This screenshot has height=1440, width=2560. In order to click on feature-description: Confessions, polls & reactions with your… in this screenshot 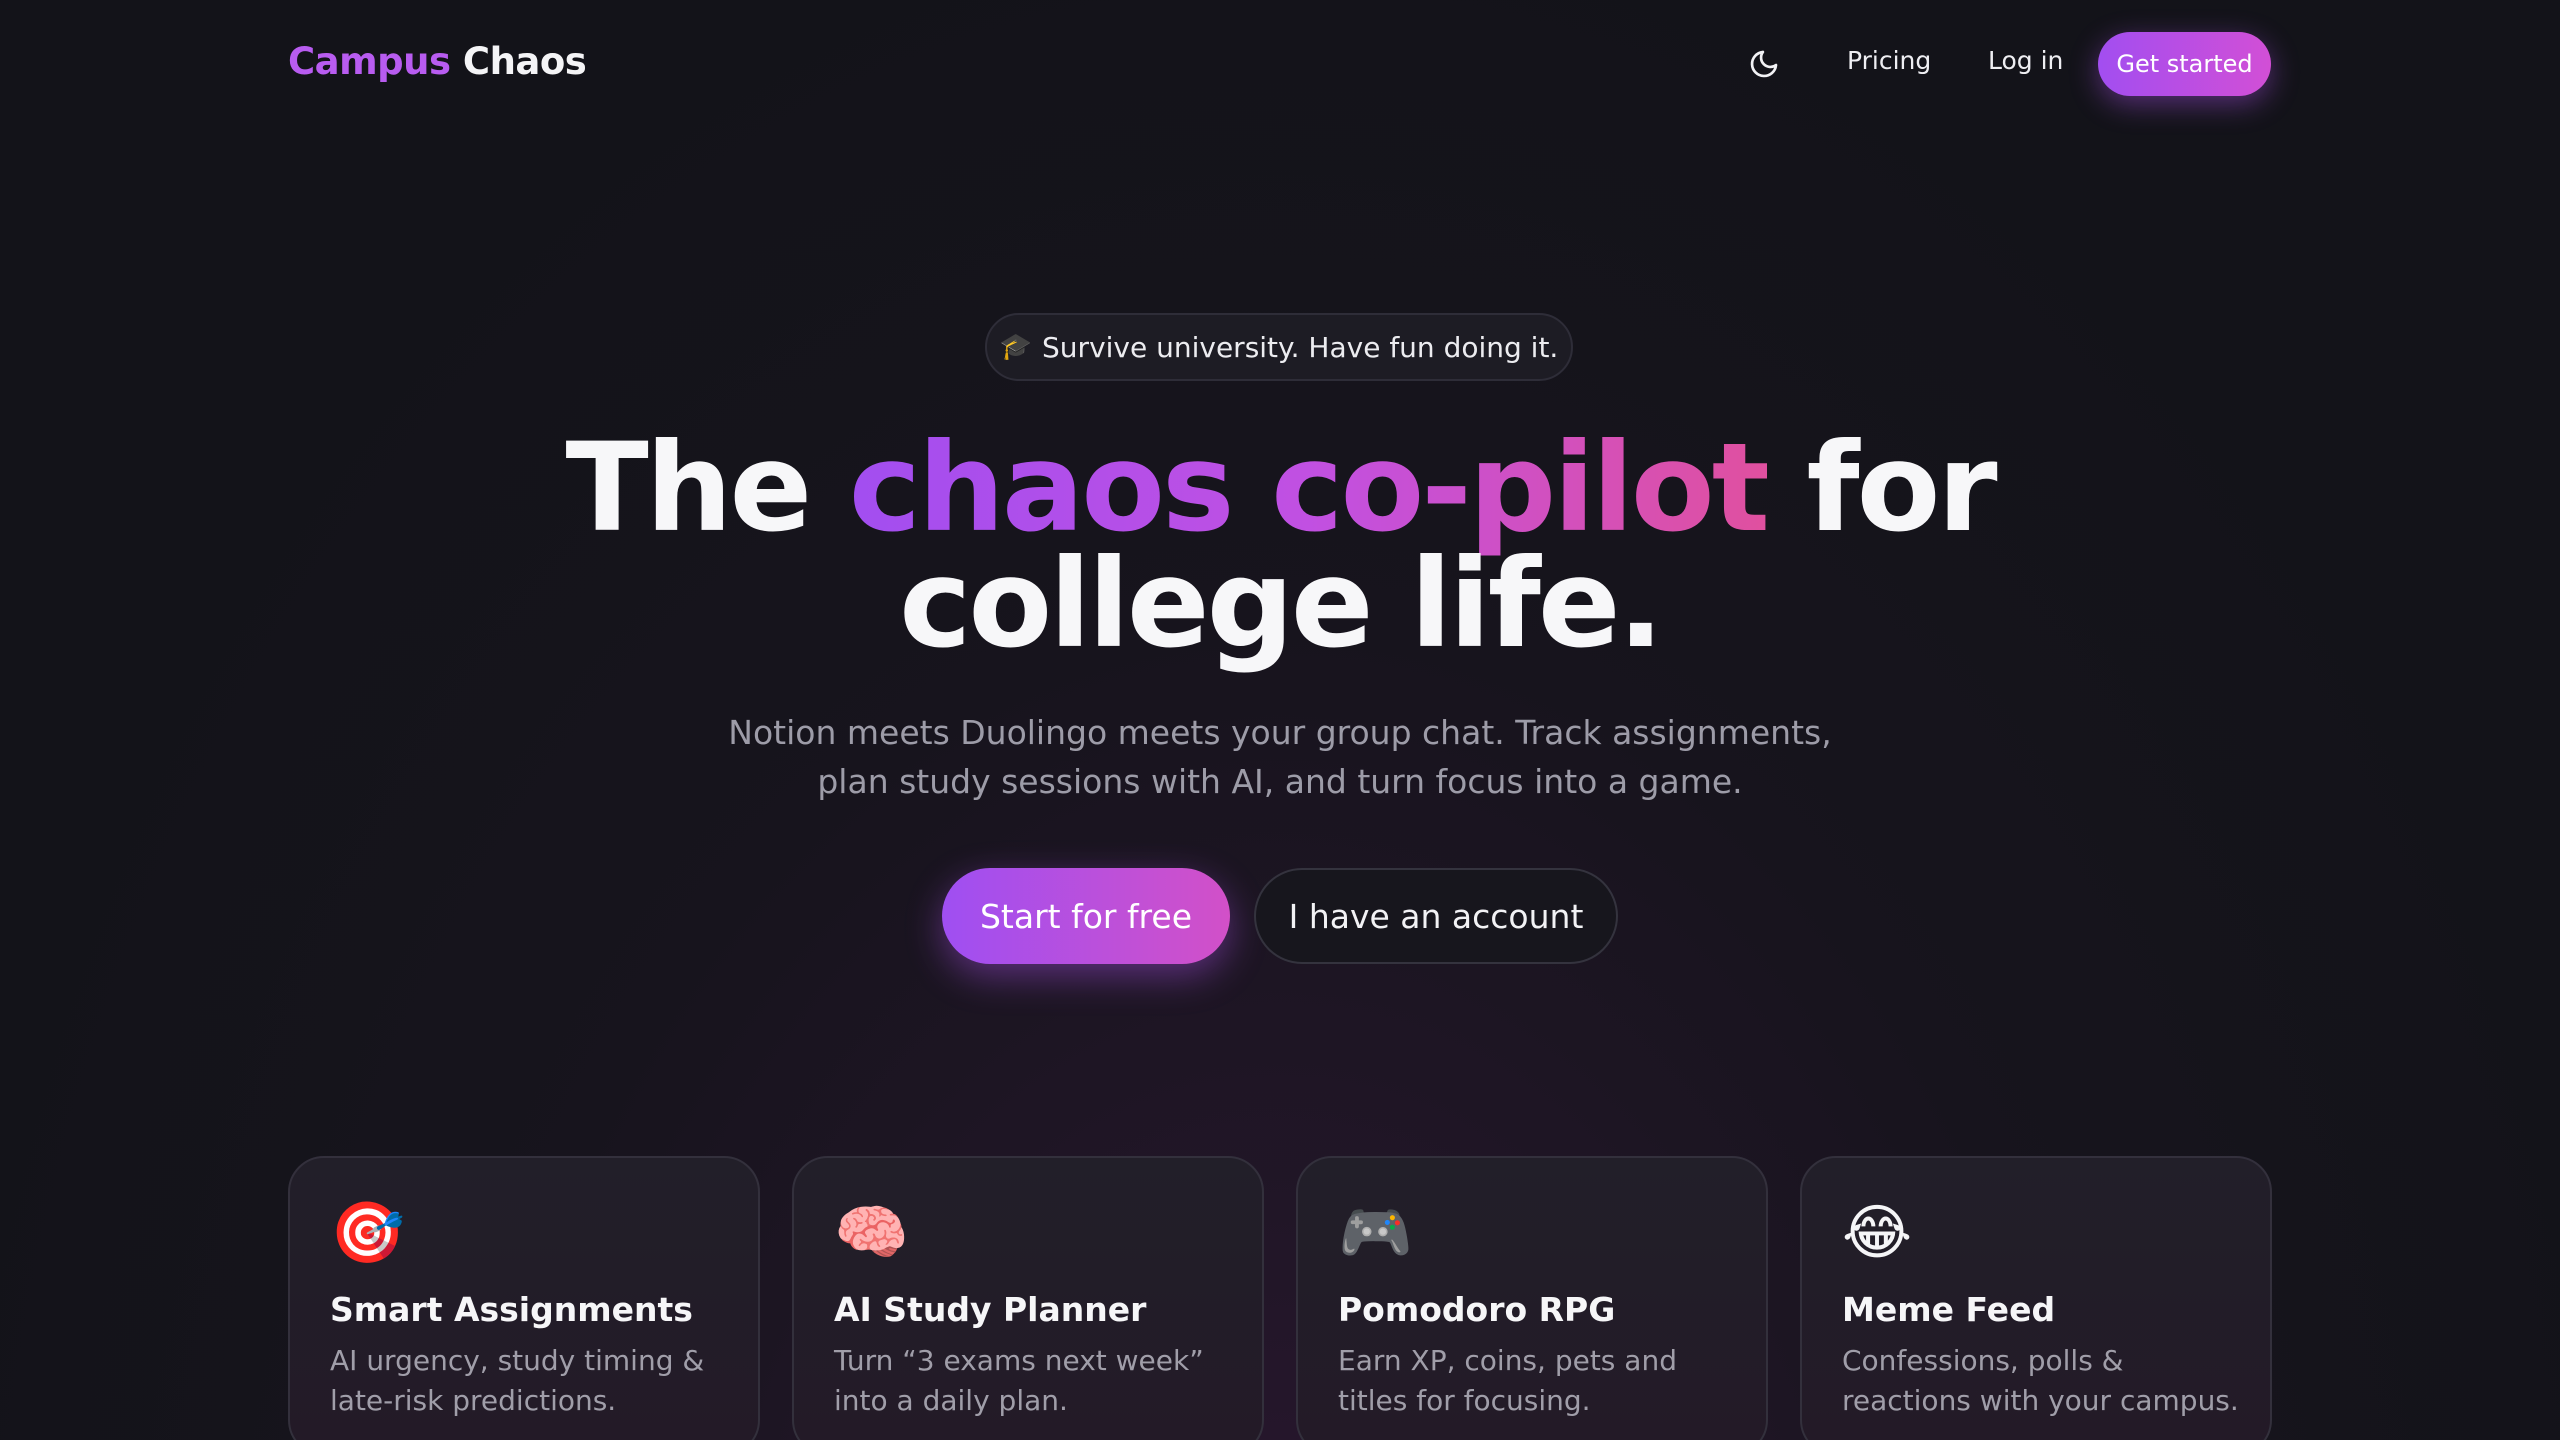, I will do `click(2040, 1380)`.